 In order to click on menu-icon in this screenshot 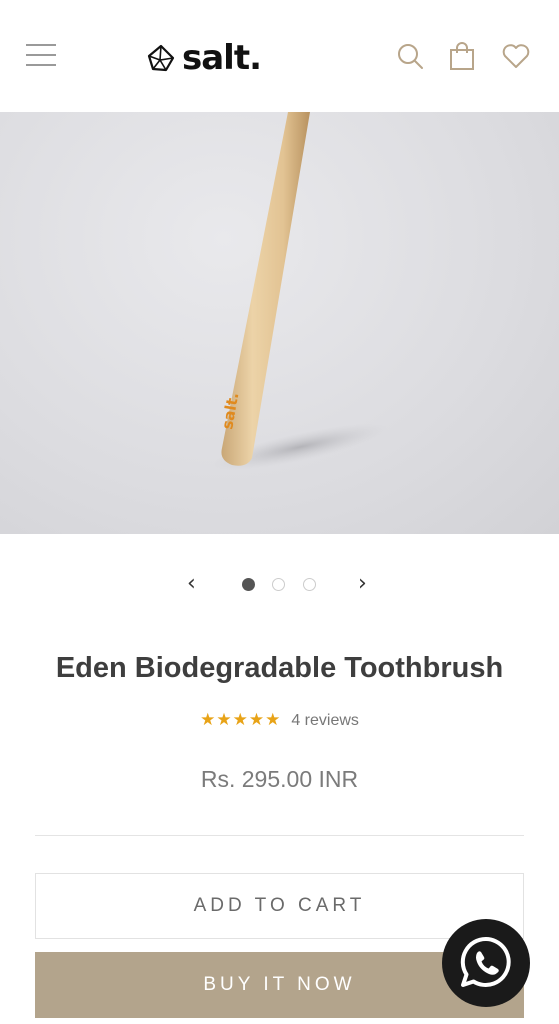, I will do `click(41, 57)`.